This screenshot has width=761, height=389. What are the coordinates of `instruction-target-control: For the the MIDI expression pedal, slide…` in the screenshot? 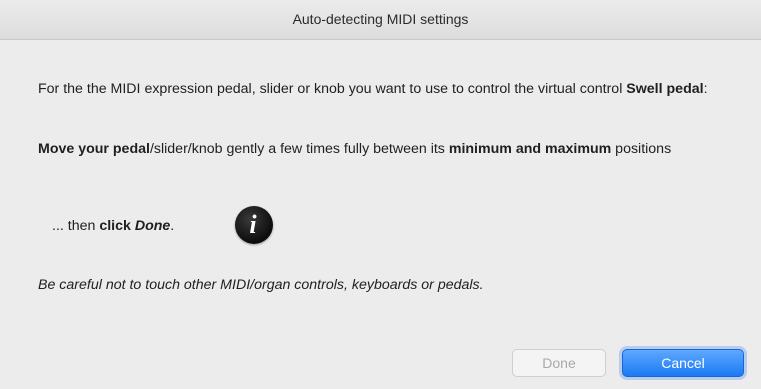 It's located at (394, 89).